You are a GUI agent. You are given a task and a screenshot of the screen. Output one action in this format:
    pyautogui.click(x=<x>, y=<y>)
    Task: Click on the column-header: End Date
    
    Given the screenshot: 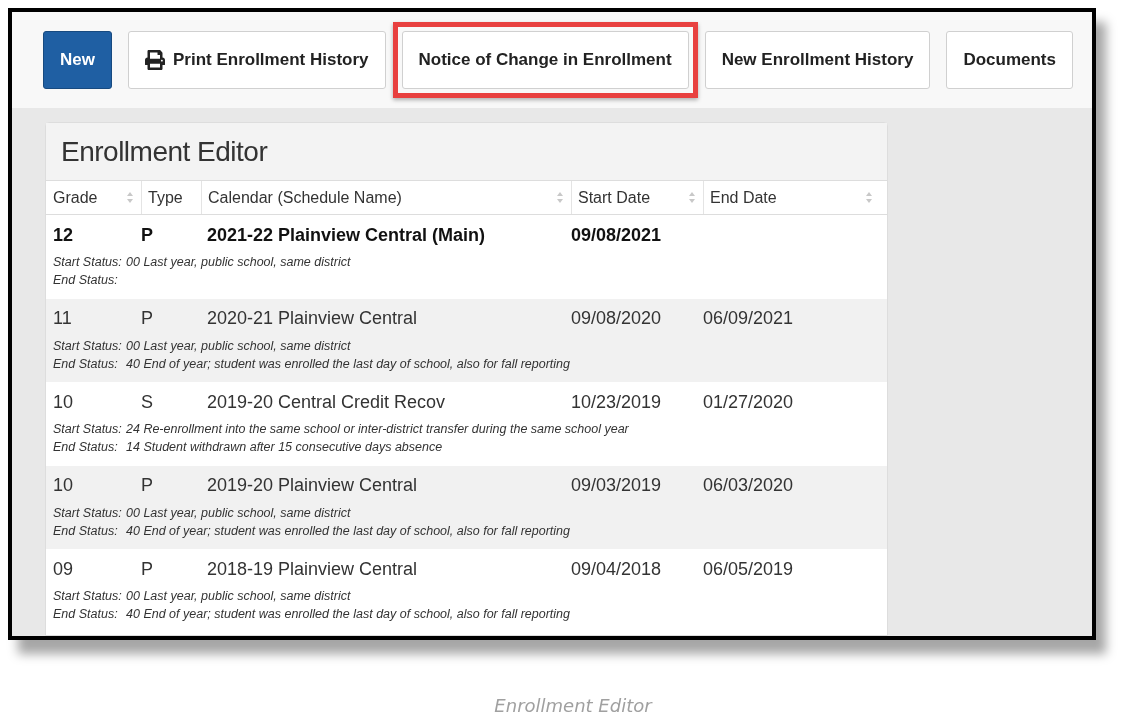 What is the action you would take?
    pyautogui.click(x=791, y=197)
    